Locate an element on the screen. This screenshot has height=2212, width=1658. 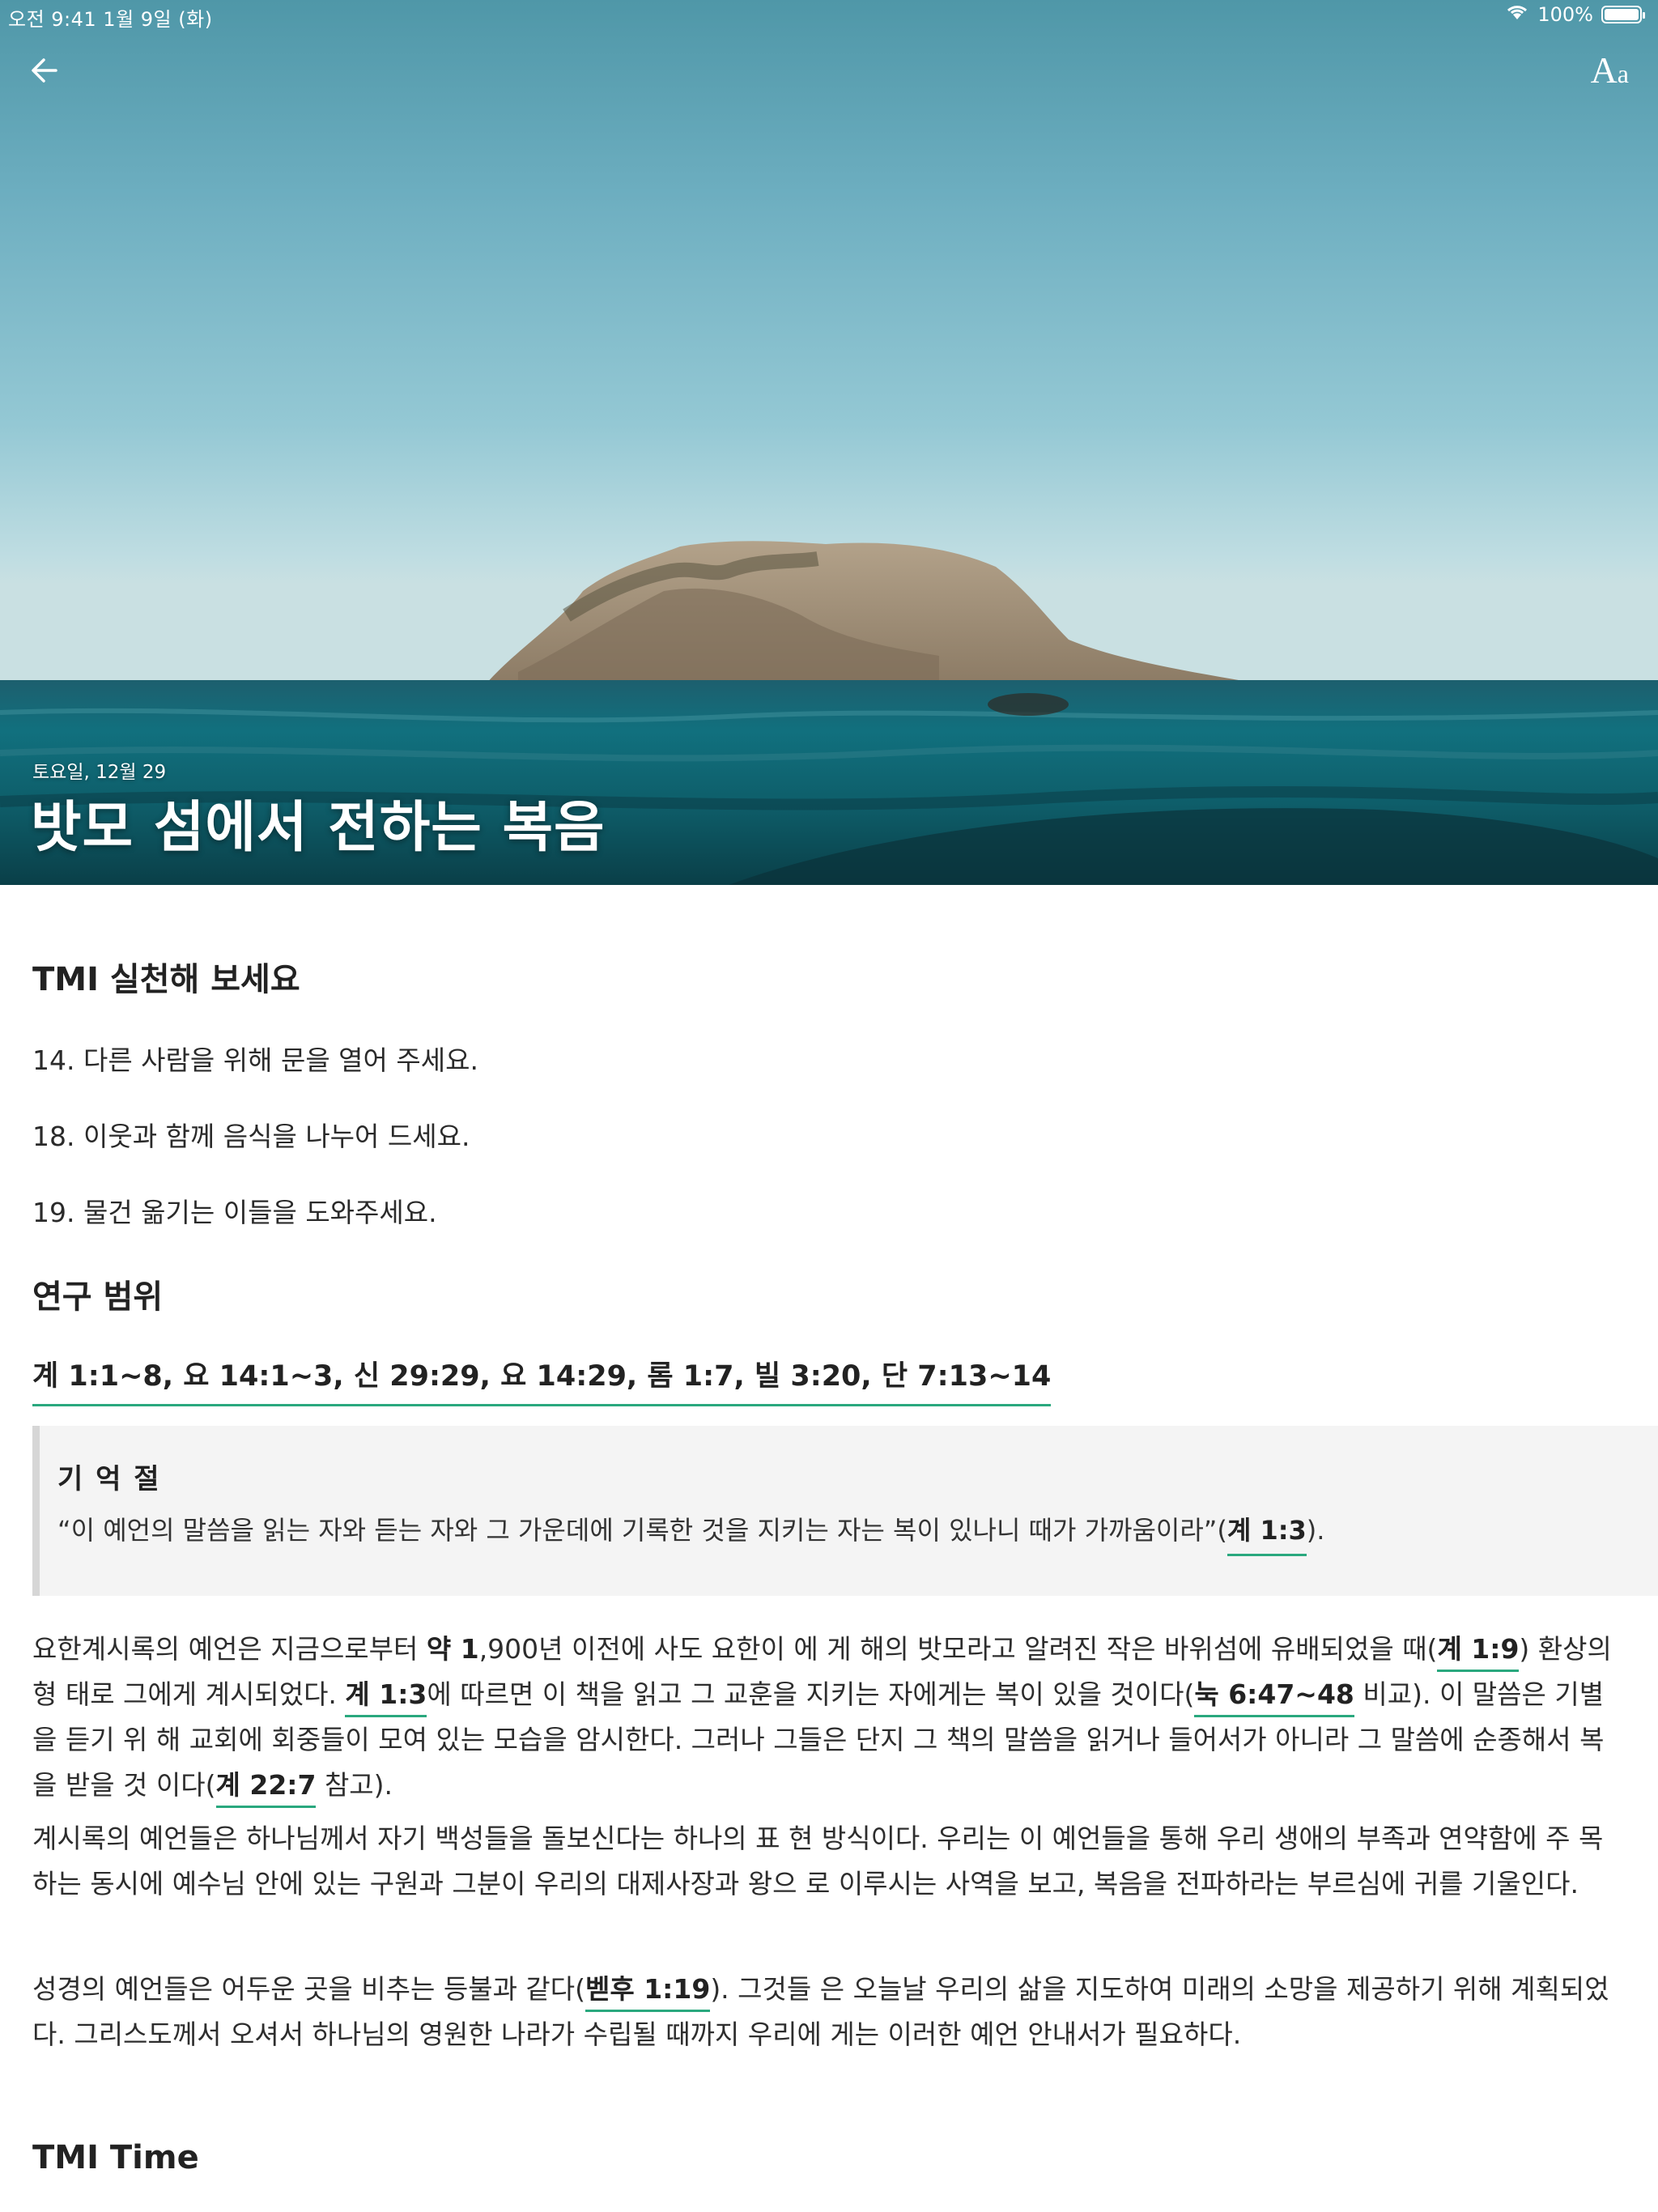
lesson-date: 토요일, 12월 29 is located at coordinates (99, 773).